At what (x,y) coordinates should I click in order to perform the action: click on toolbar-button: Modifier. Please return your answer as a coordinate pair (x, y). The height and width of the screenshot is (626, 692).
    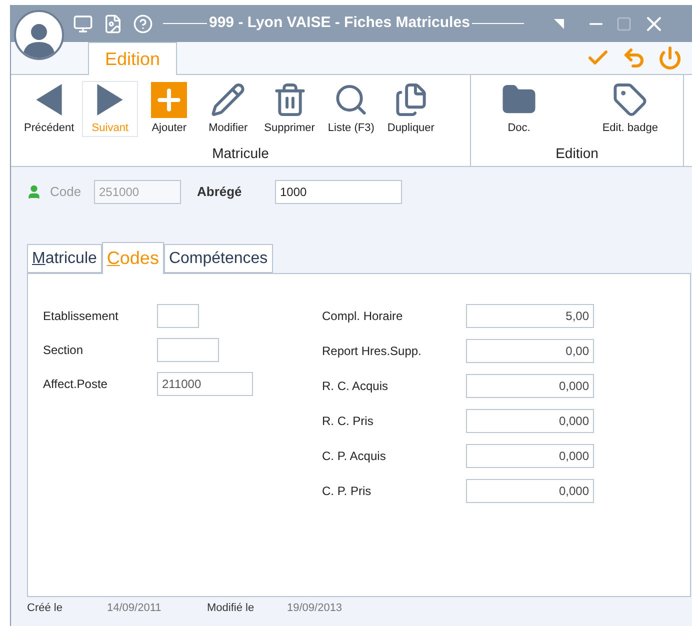
    Looking at the image, I should click on (228, 109).